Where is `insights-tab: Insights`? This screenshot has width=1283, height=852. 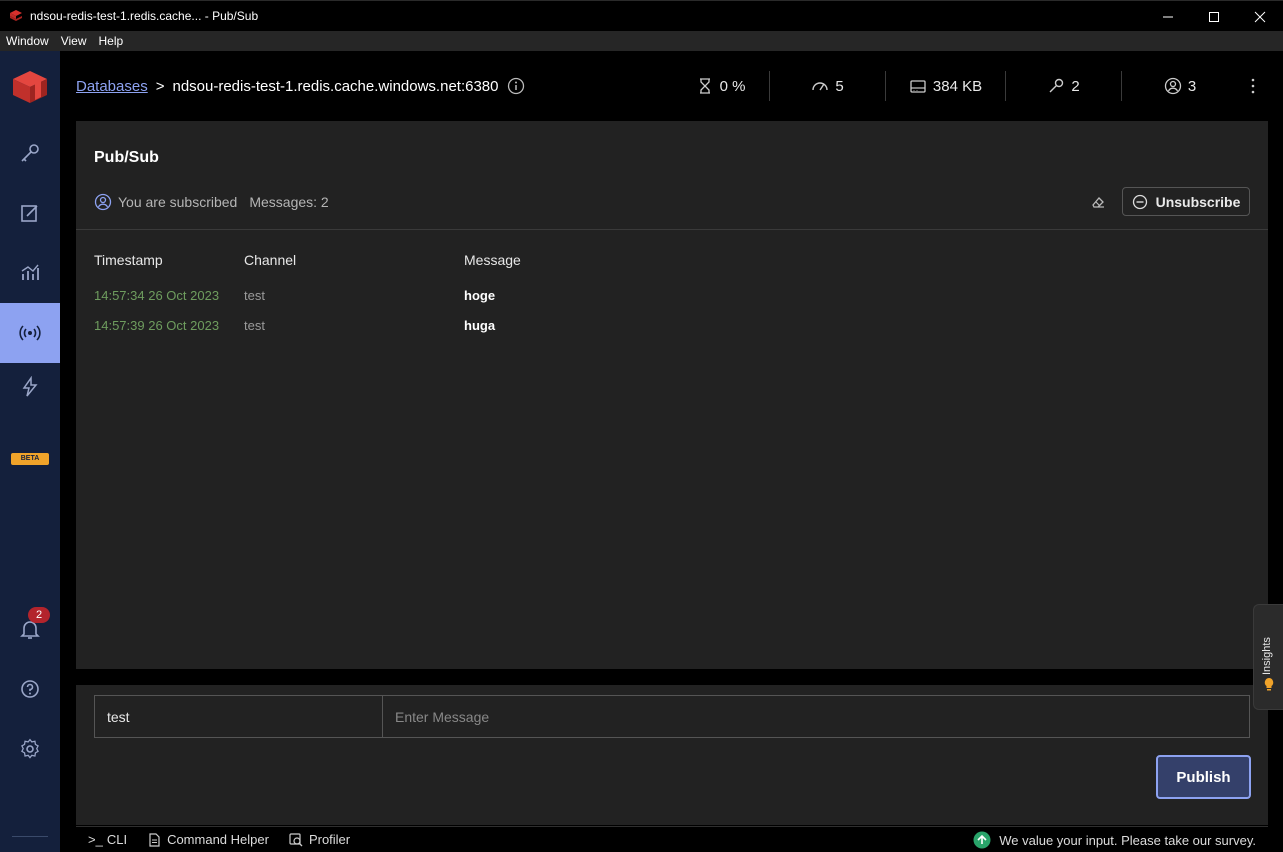 insights-tab: Insights is located at coordinates (1268, 657).